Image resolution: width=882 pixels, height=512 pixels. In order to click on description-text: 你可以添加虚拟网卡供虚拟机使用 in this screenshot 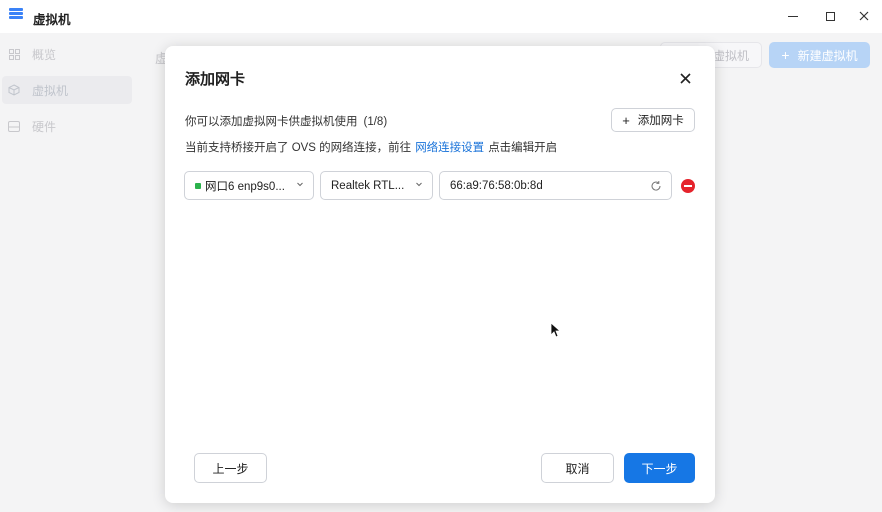, I will do `click(271, 122)`.